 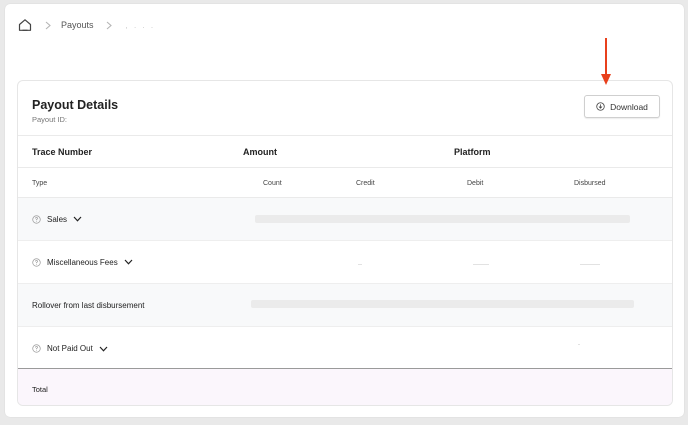 I want to click on row-label: Not Paid Out, so click(x=70, y=348).